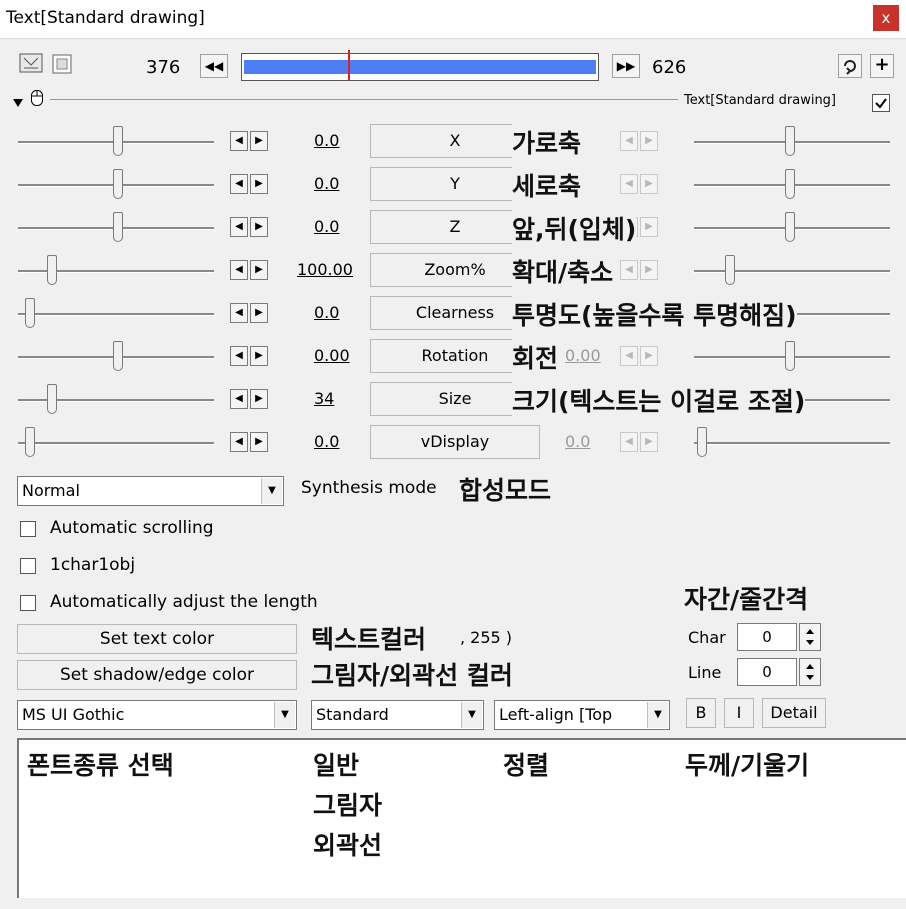 This screenshot has height=909, width=906. I want to click on prev-frame-button: ◀◀, so click(214, 66).